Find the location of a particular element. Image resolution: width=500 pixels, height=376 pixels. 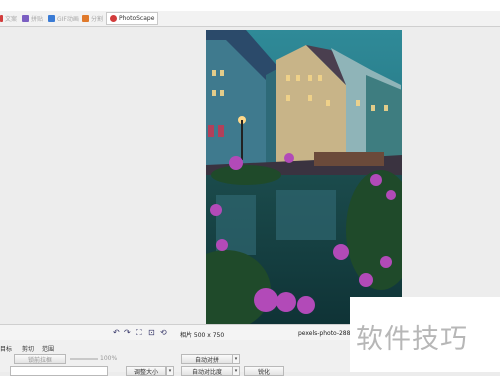

tab-label: 拼贴 is located at coordinates (37, 19).